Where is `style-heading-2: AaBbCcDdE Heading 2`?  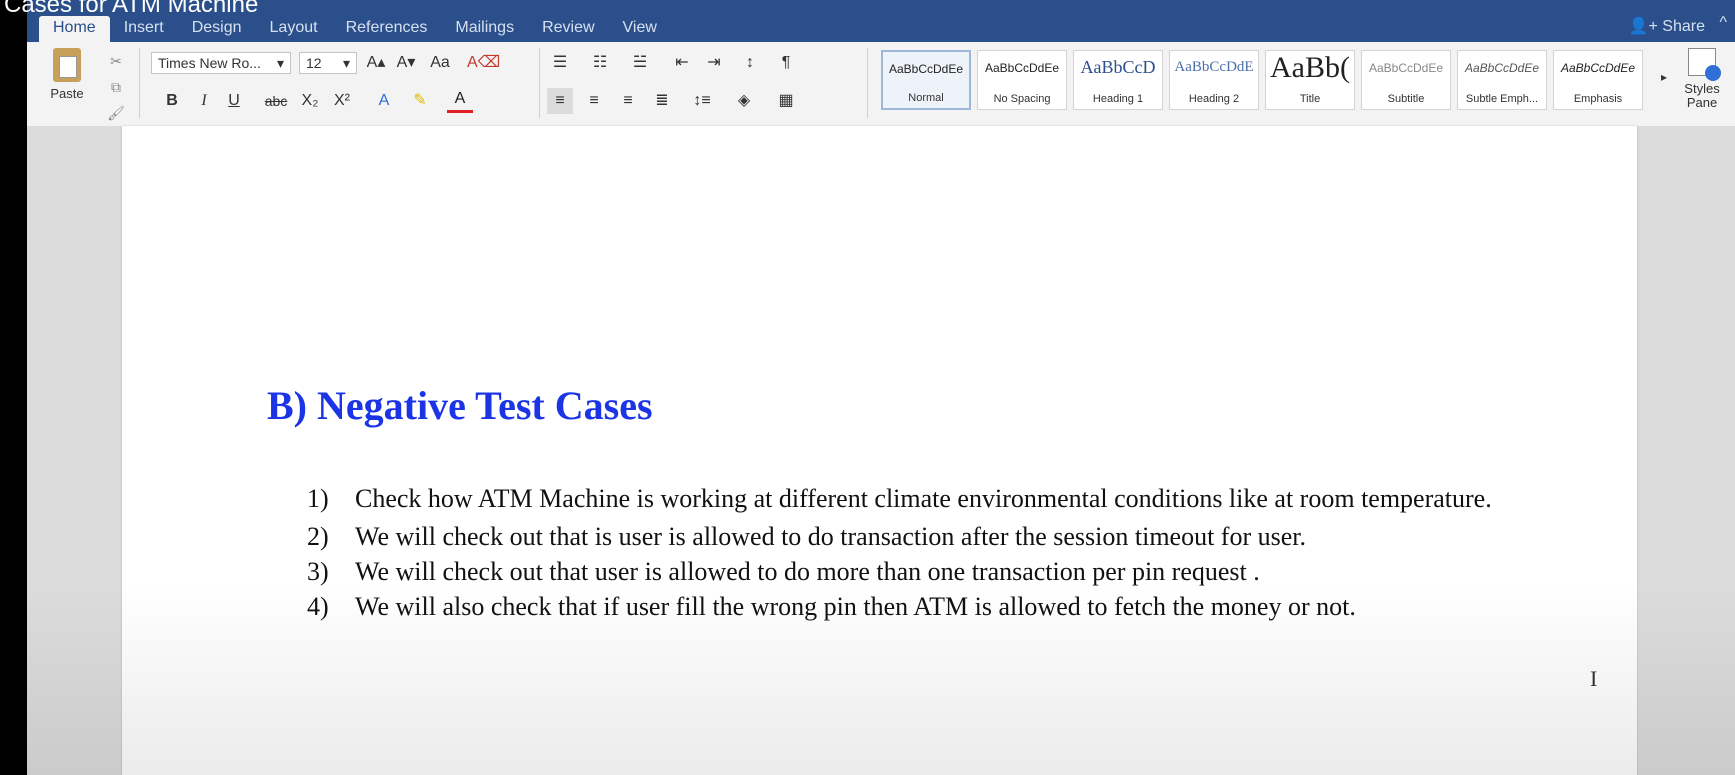 style-heading-2: AaBbCcDdE Heading 2 is located at coordinates (1214, 80).